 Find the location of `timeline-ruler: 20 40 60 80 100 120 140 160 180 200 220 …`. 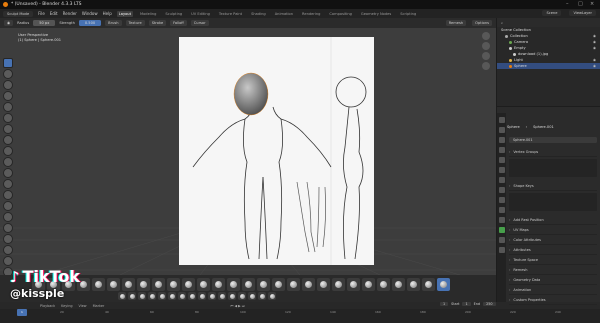

timeline-ruler: 20 40 60 80 100 120 140 160 180 200 220 … is located at coordinates (300, 313).